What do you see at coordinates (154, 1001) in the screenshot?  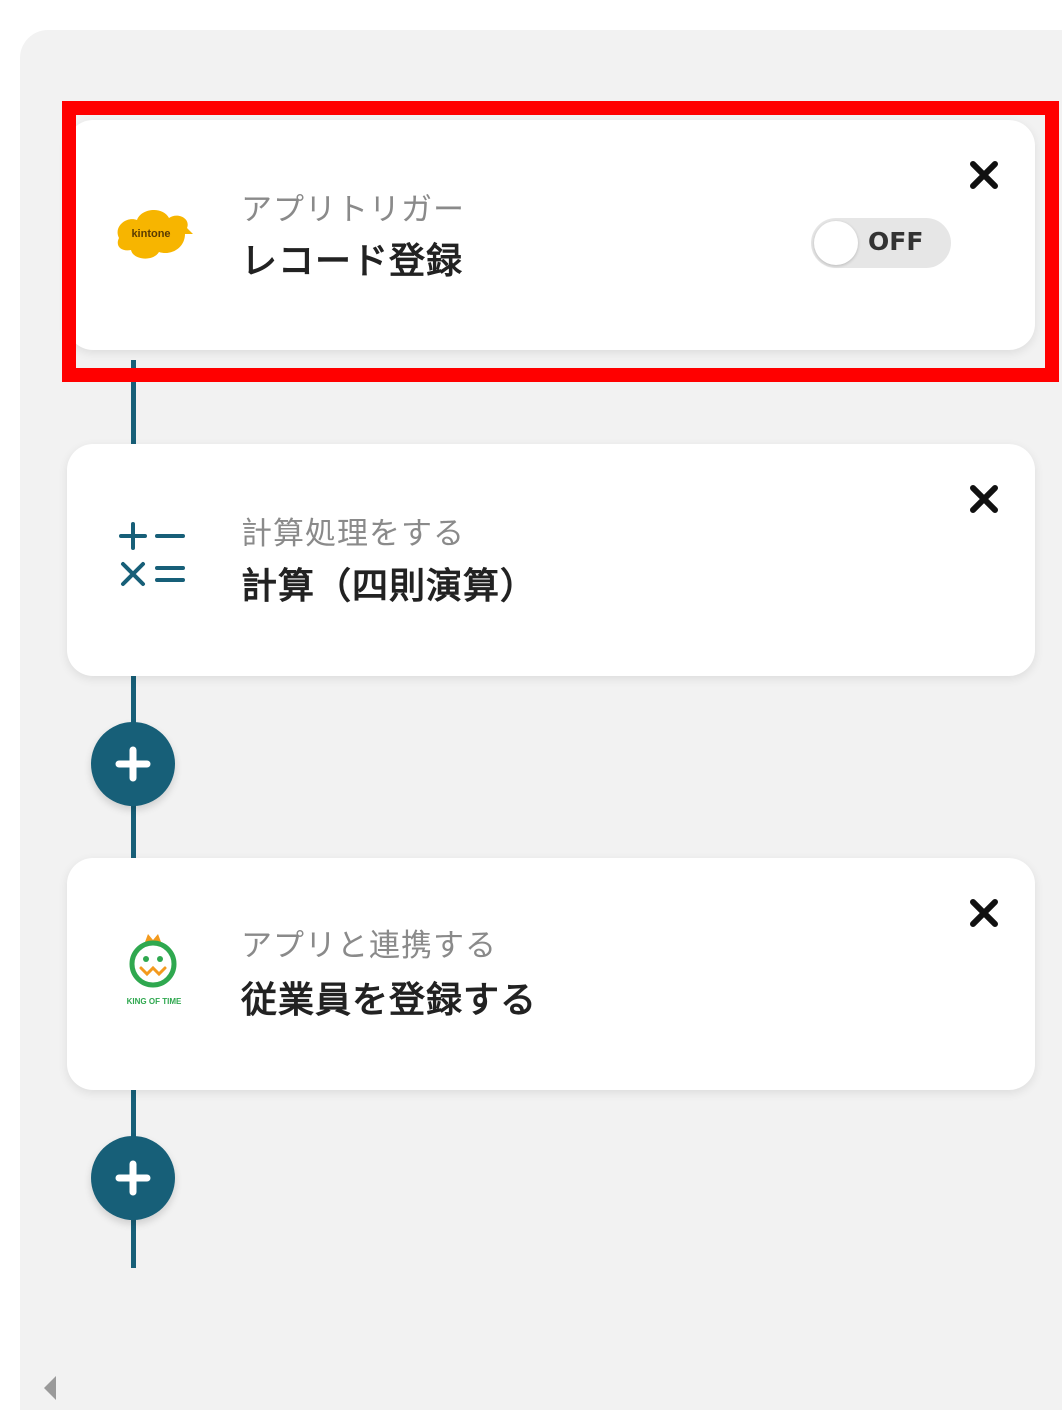 I see `svg-text: KING OF TIME` at bounding box center [154, 1001].